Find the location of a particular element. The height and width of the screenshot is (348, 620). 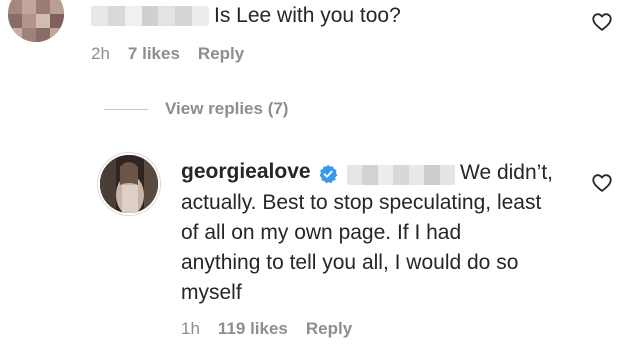

reply-text-line: anything to tell you all, I would do so is located at coordinates (350, 262).